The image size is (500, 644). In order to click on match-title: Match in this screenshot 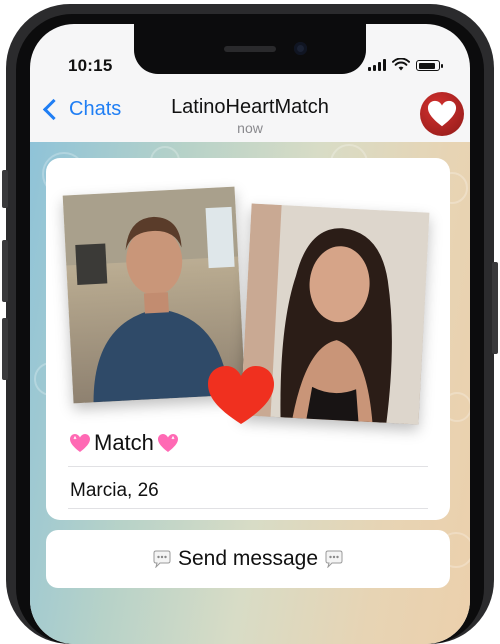, I will do `click(124, 443)`.